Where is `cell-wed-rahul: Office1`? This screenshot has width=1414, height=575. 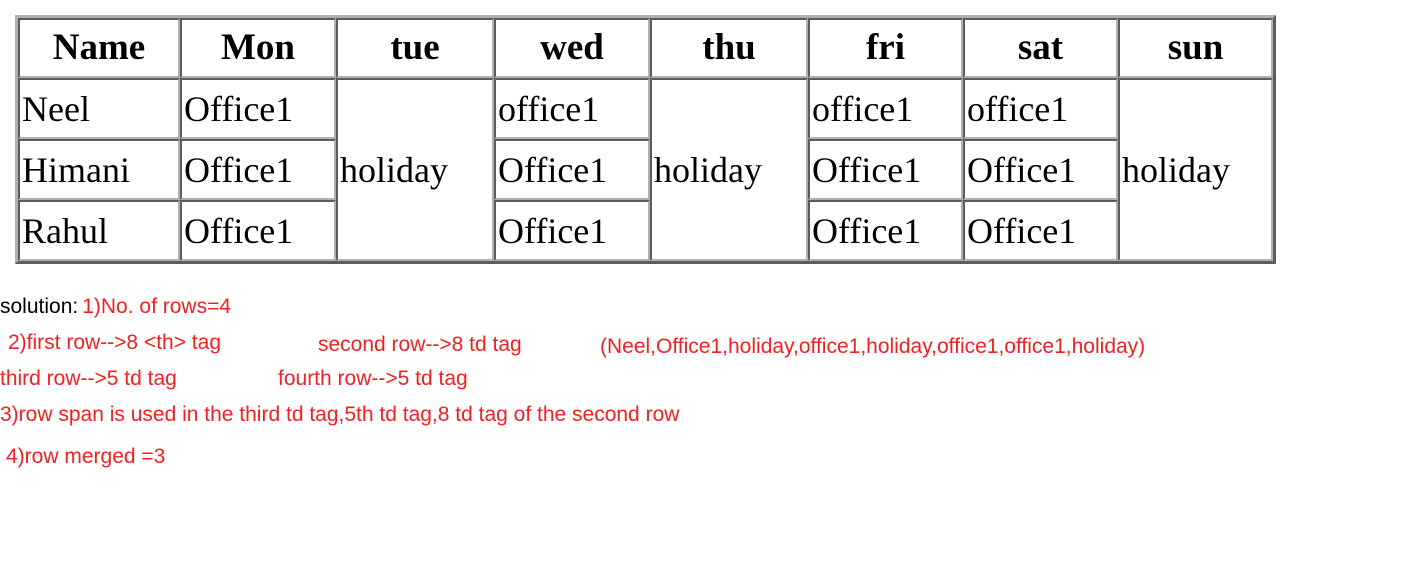
cell-wed-rahul: Office1 is located at coordinates (572, 230).